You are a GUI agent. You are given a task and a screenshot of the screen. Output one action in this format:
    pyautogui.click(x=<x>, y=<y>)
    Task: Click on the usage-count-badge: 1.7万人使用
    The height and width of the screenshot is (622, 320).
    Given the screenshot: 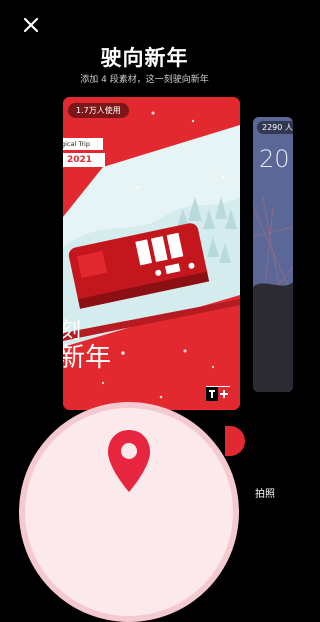 What is the action you would take?
    pyautogui.click(x=98, y=110)
    